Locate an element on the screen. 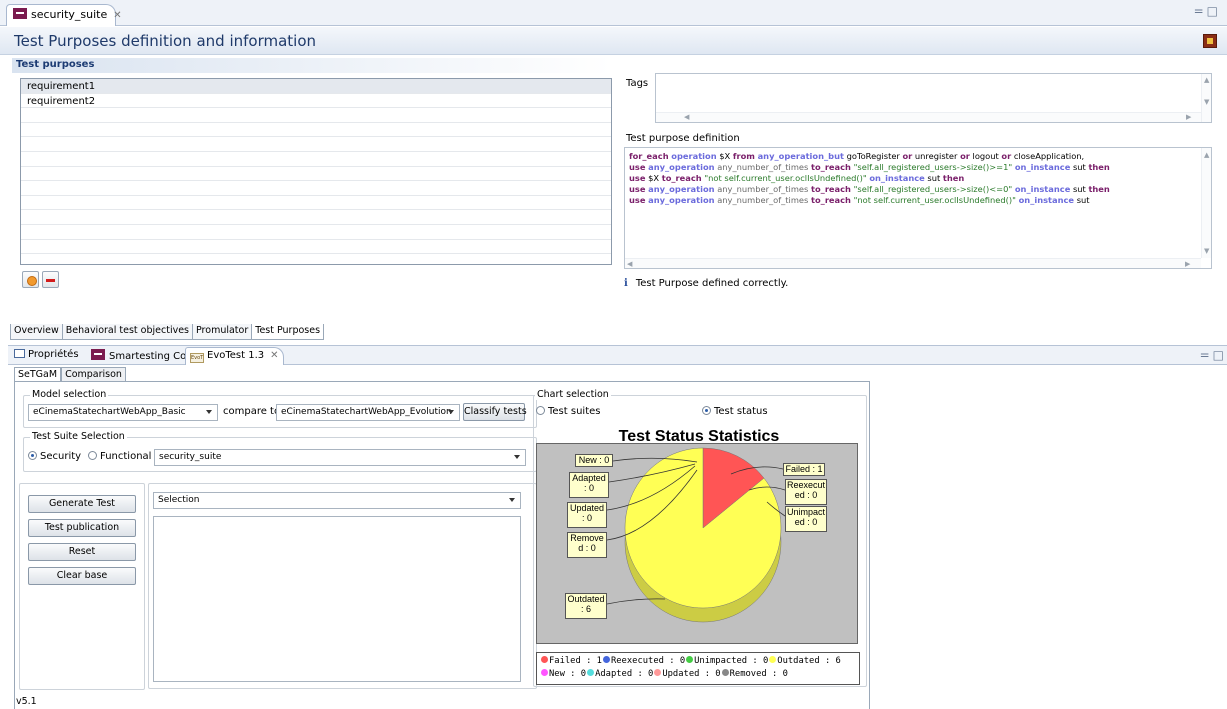 Image resolution: width=1227 pixels, height=709 pixels. chevron-down-icon is located at coordinates (209, 412).